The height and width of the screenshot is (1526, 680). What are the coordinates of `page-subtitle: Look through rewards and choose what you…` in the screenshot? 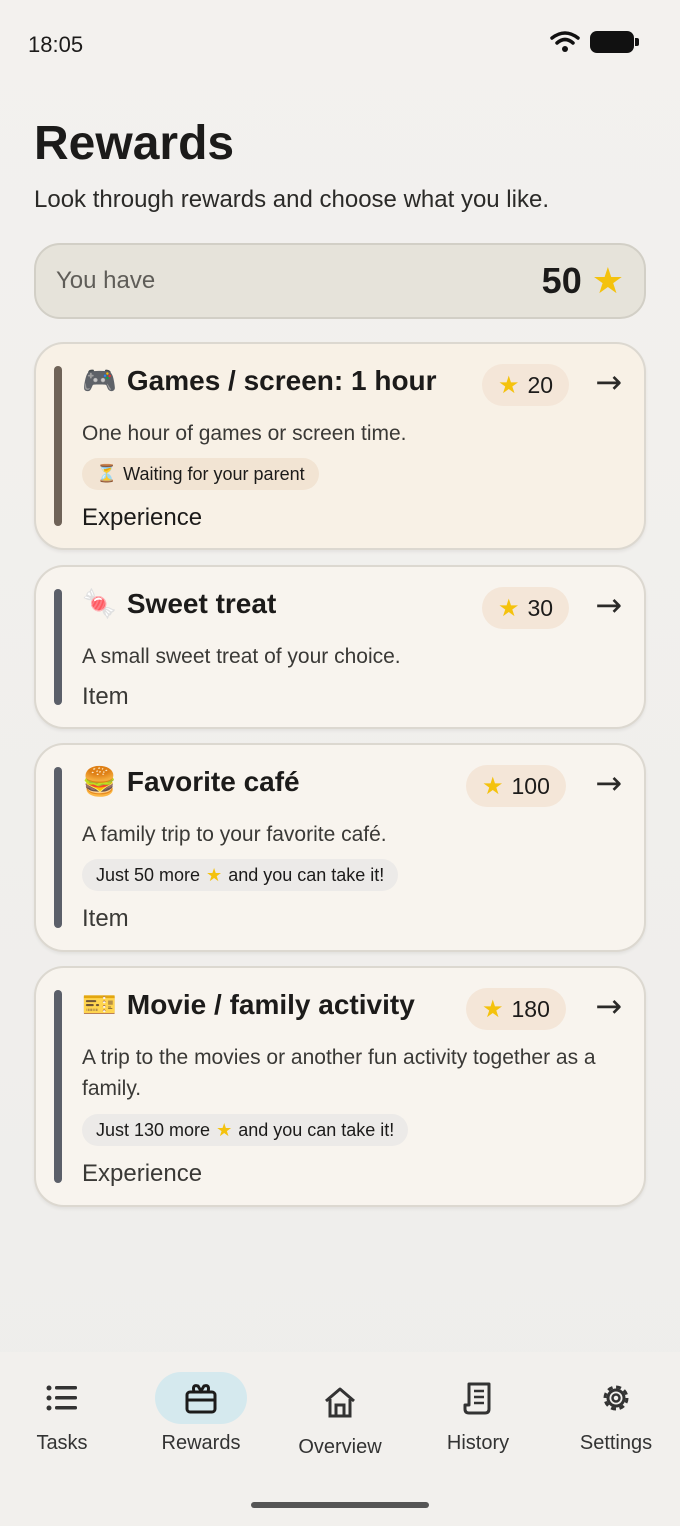 It's located at (291, 199).